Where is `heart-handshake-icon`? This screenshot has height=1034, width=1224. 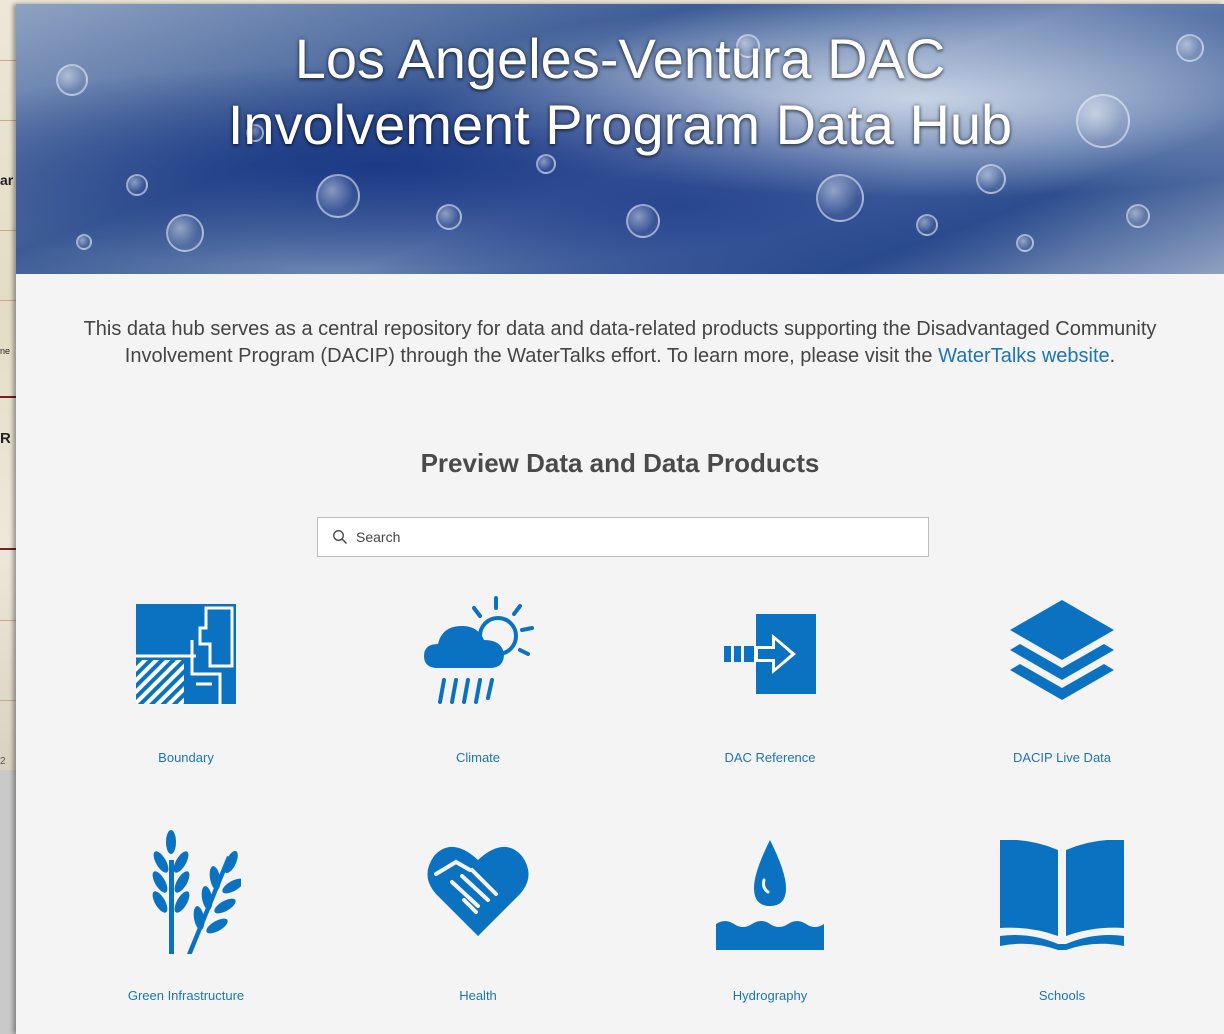 heart-handshake-icon is located at coordinates (478, 891).